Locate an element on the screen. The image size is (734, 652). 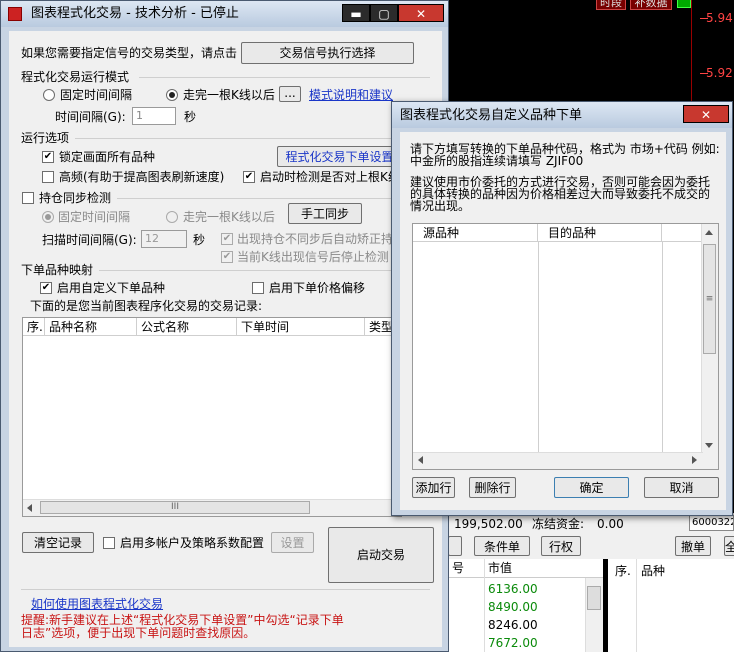
col-market-value-header: 市值 is located at coordinates (500, 568).